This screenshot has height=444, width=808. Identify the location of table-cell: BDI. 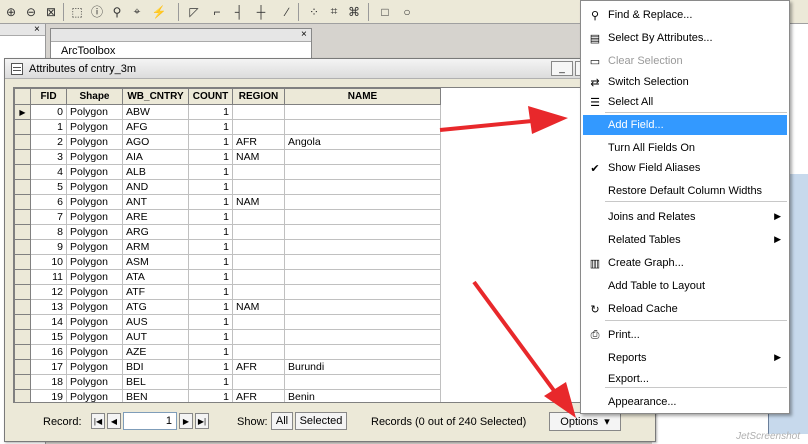
(155, 367).